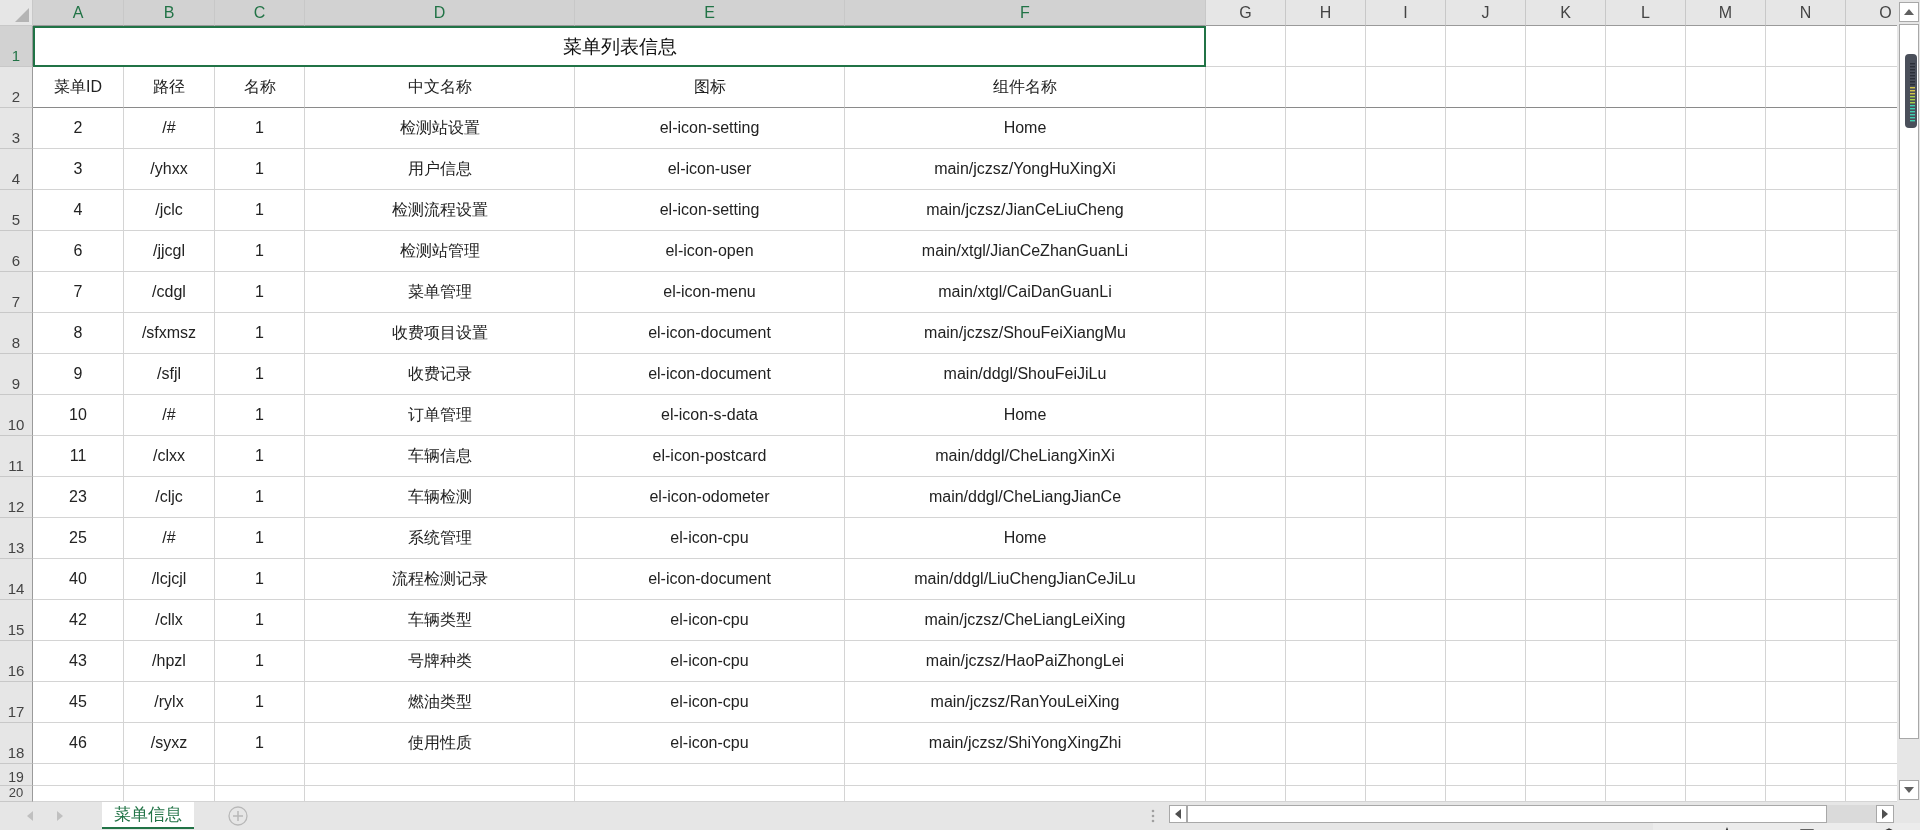 This screenshot has height=830, width=1920. What do you see at coordinates (1153, 816) in the screenshot?
I see `splitter-handle-icon` at bounding box center [1153, 816].